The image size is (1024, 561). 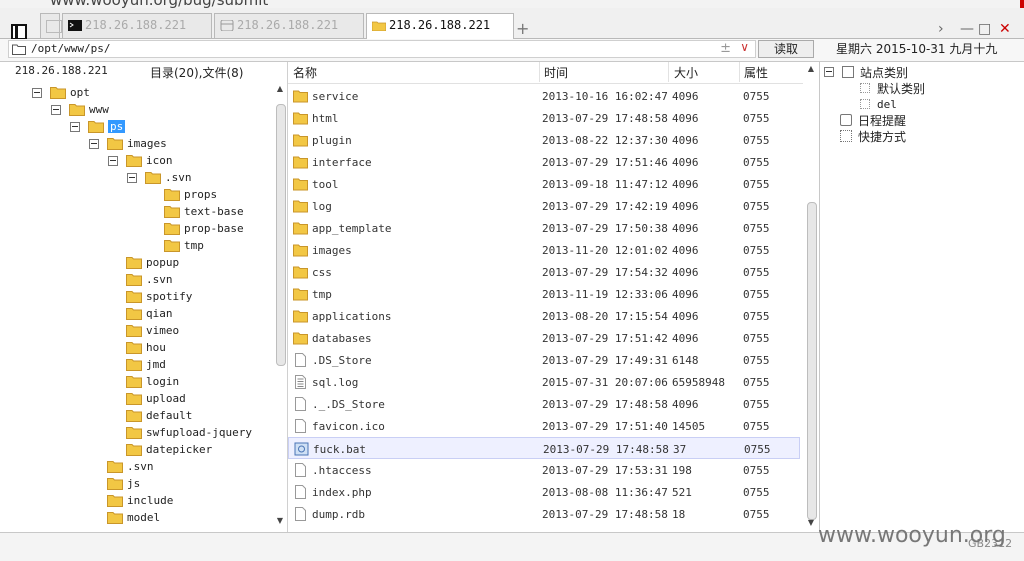 I want to click on tree-node: datepicker, so click(x=160, y=449).